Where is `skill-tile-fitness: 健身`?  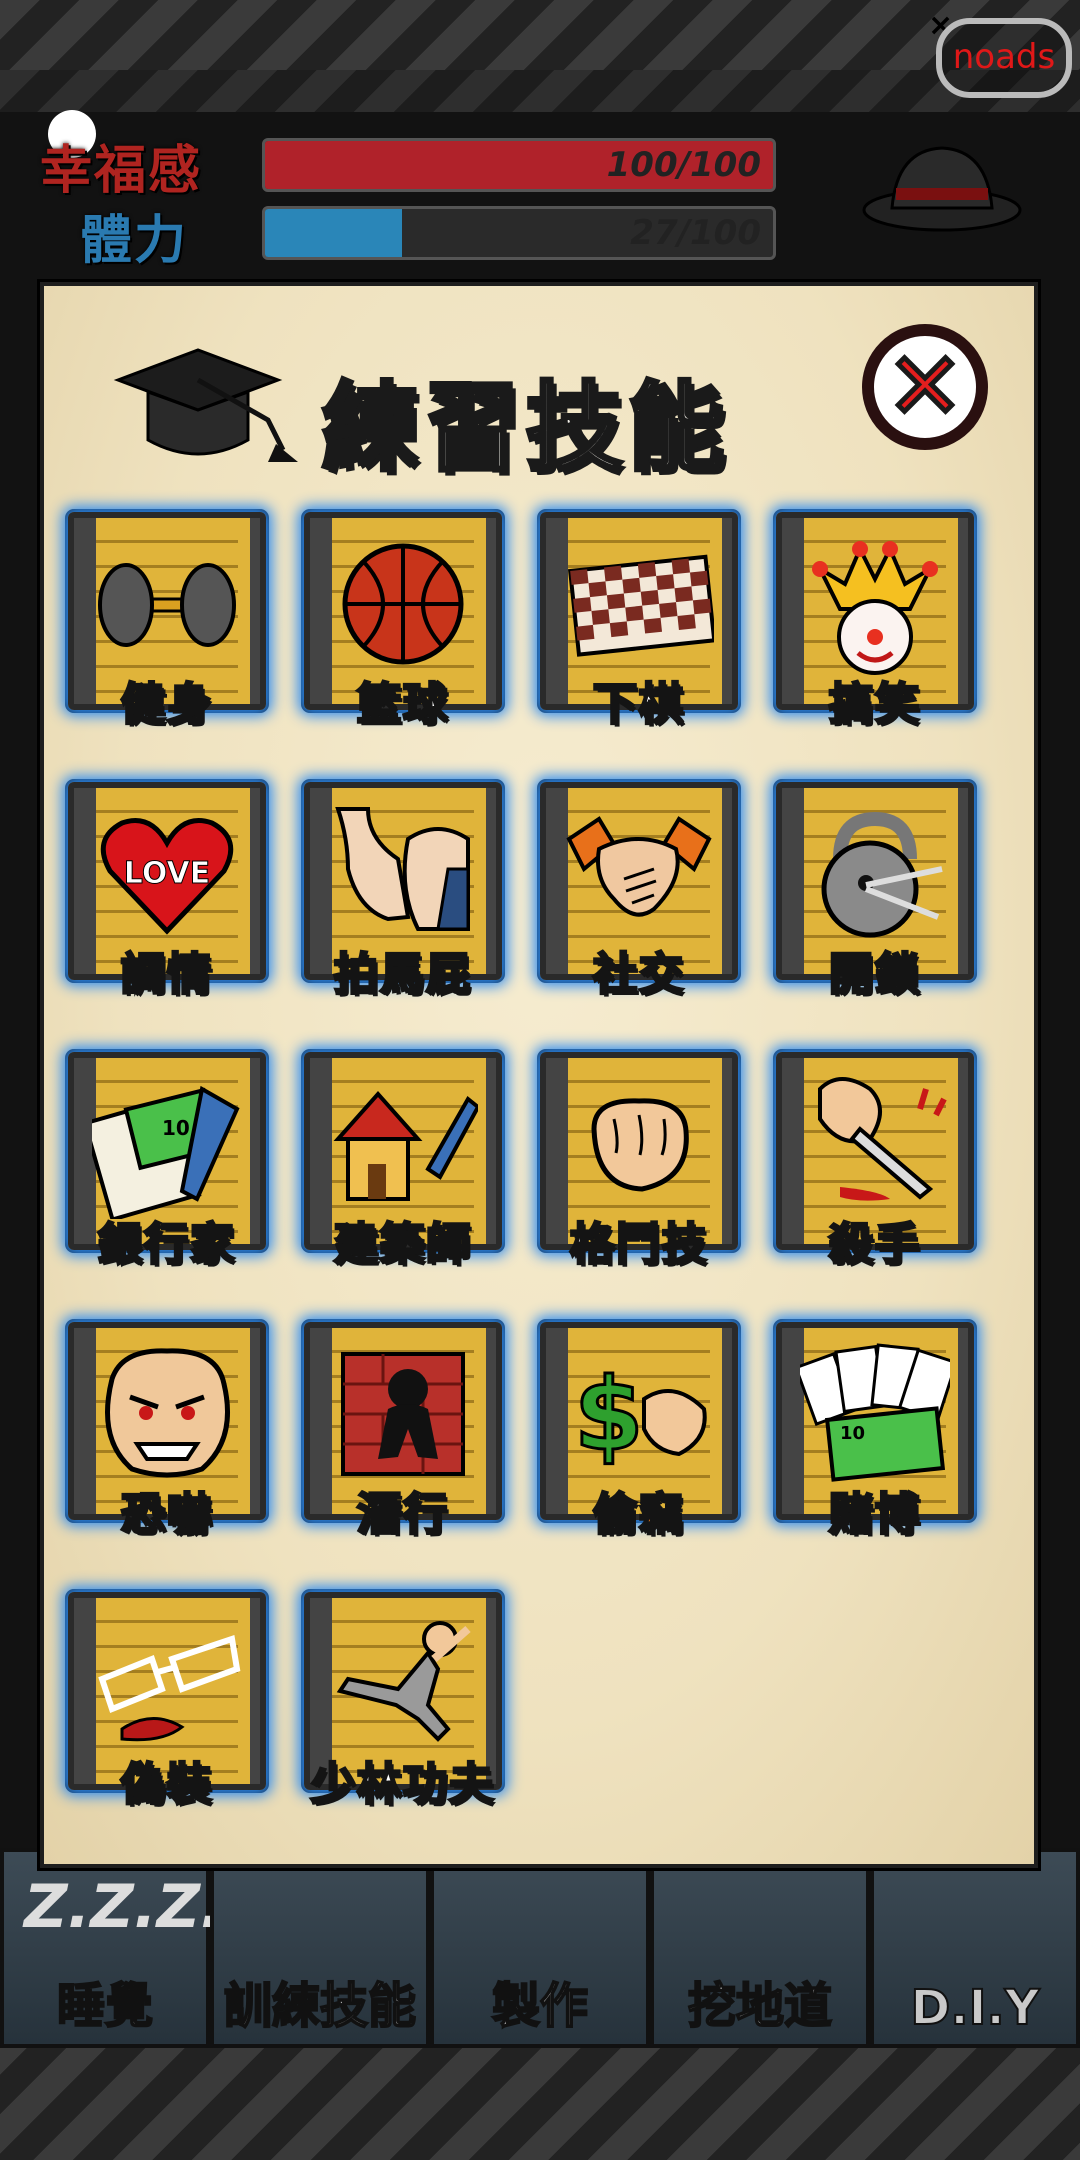 skill-tile-fitness: 健身 is located at coordinates (167, 622).